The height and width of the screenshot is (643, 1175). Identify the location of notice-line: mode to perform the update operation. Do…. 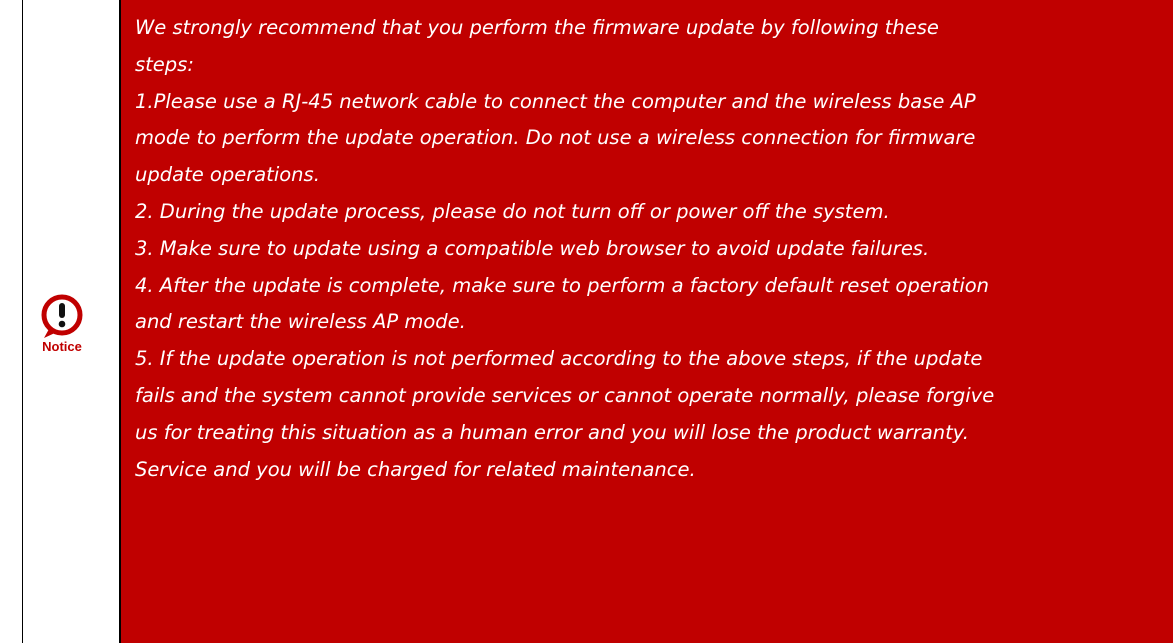
(555, 138).